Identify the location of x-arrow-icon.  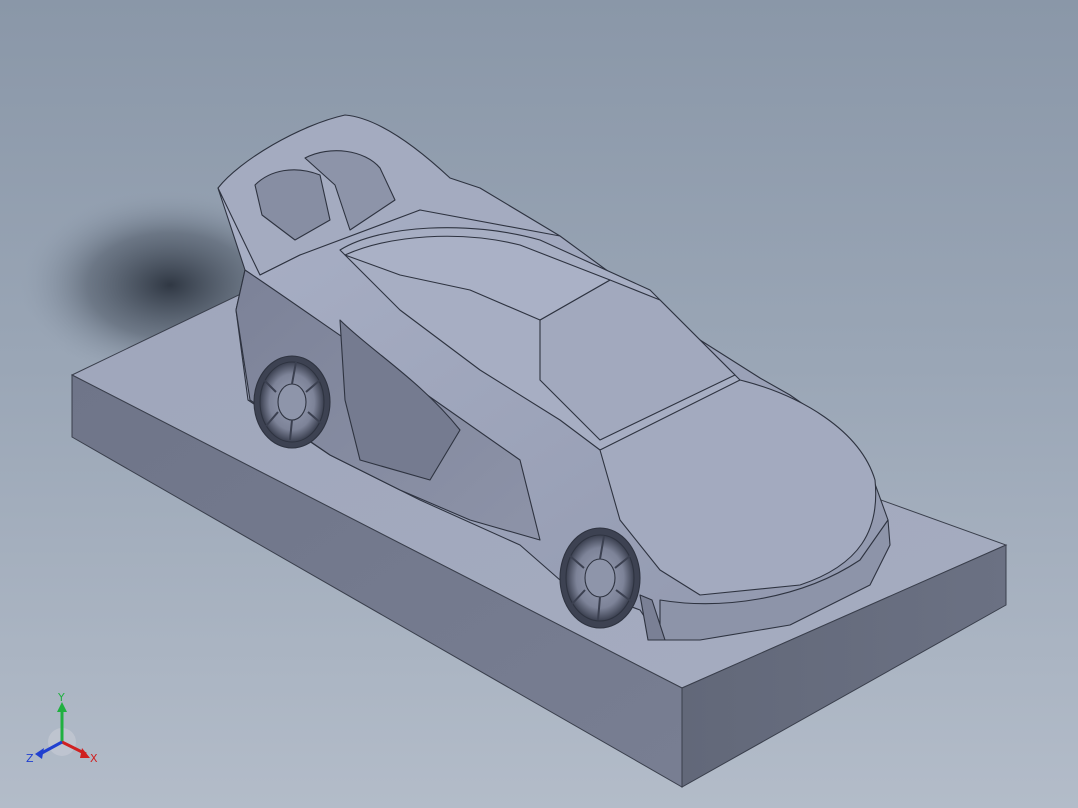
(85, 753).